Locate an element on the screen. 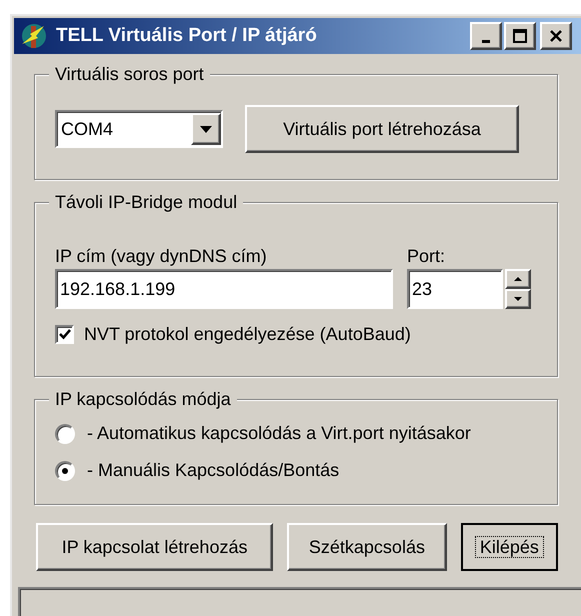  nvt-checkbox is located at coordinates (64, 334).